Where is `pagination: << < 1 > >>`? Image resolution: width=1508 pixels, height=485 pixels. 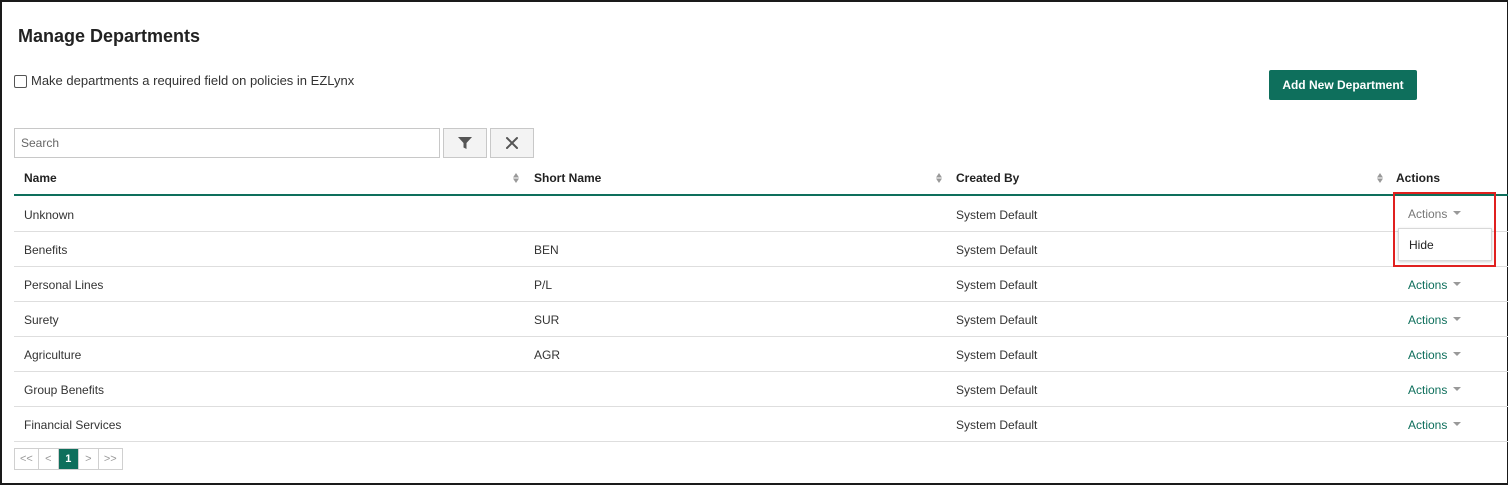 pagination: << < 1 > >> is located at coordinates (68, 459).